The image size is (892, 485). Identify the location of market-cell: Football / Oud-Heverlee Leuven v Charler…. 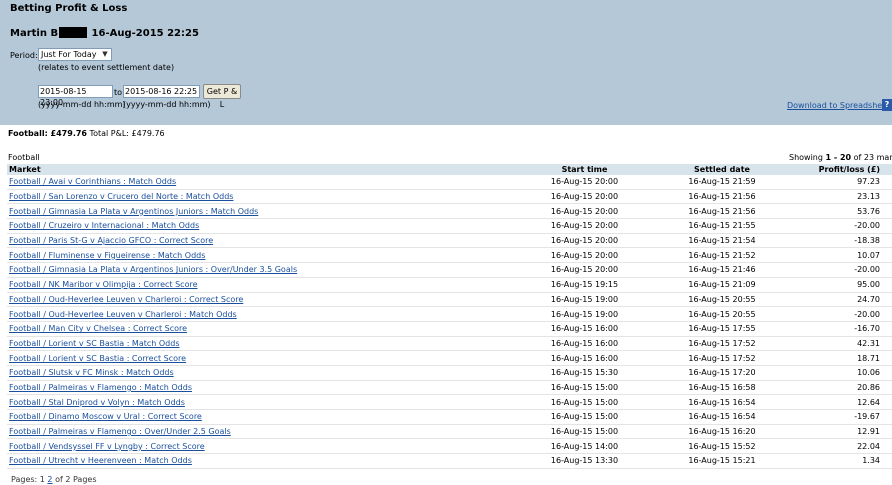
(257, 300).